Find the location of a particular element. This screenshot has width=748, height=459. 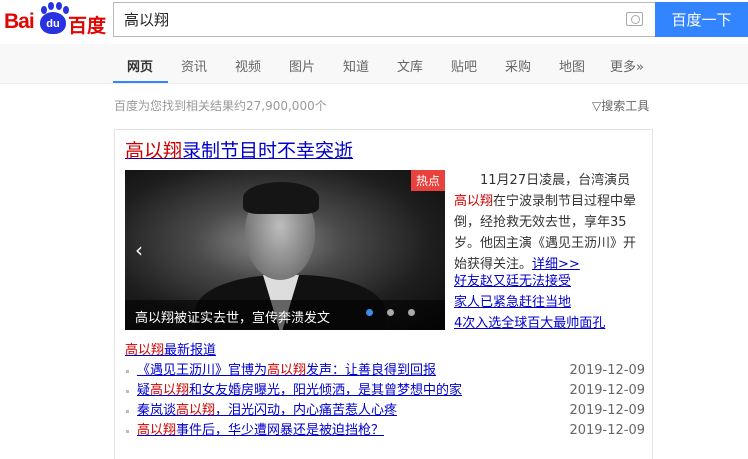

heading-highlight: 高以翔 is located at coordinates (145, 350).